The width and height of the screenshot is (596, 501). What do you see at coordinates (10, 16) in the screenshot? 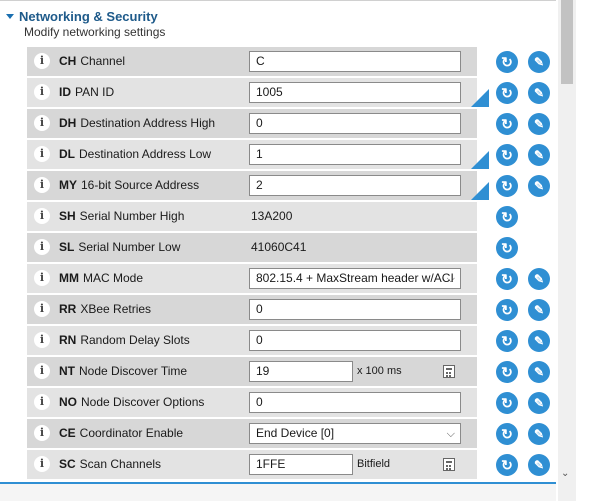
I see `collapse-triangle-icon` at bounding box center [10, 16].